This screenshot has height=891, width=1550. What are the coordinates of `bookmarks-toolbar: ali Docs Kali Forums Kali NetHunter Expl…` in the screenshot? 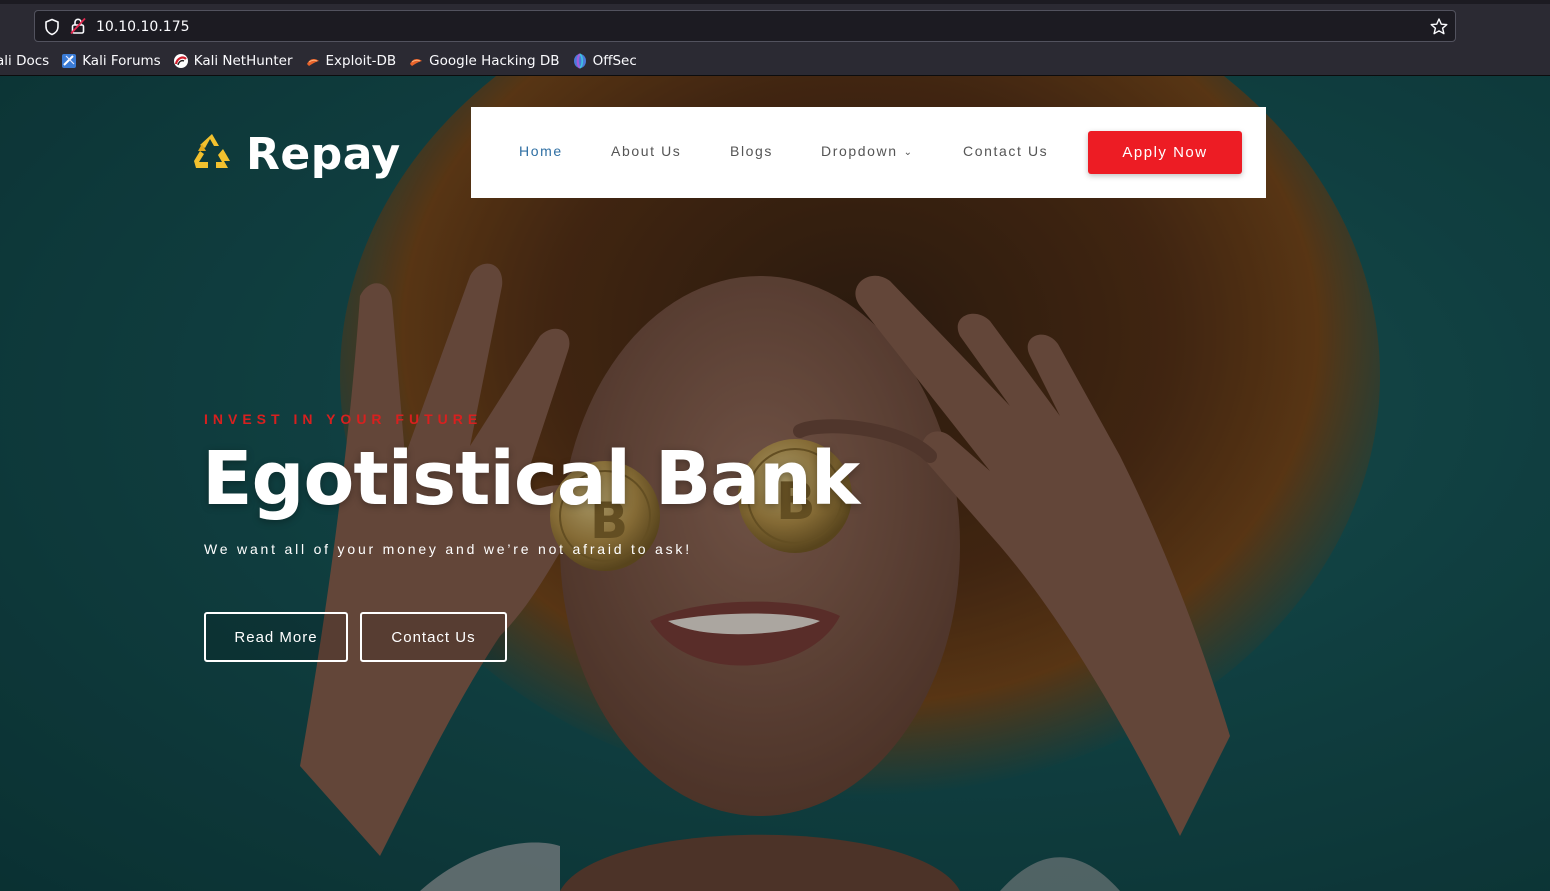 It's located at (775, 61).